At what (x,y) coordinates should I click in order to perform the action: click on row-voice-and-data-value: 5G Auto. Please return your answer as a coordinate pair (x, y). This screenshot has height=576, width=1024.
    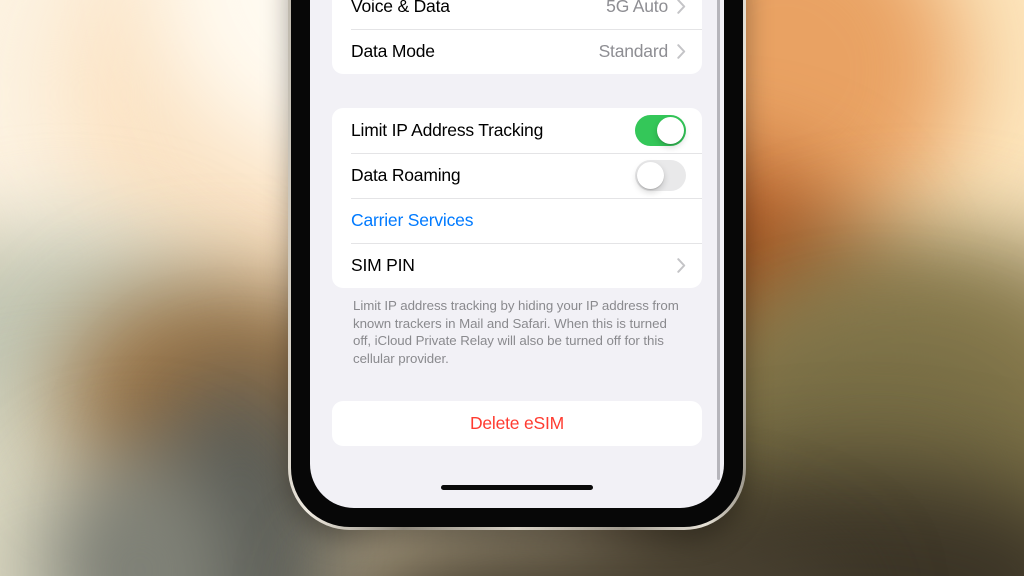
    Looking at the image, I should click on (637, 8).